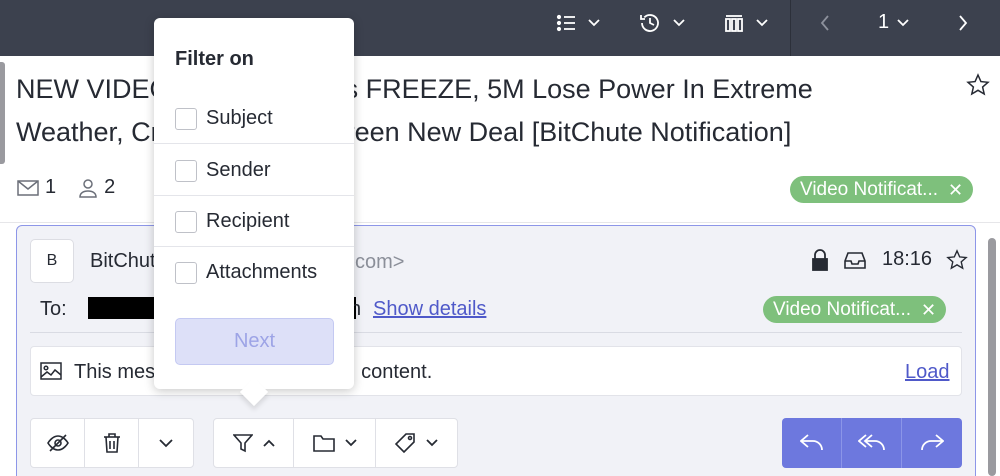  I want to click on reply-all-icon, so click(871, 443).